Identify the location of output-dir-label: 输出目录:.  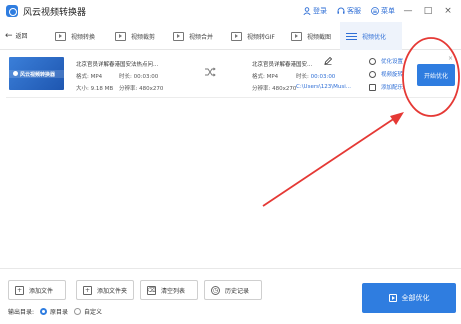
(21, 312).